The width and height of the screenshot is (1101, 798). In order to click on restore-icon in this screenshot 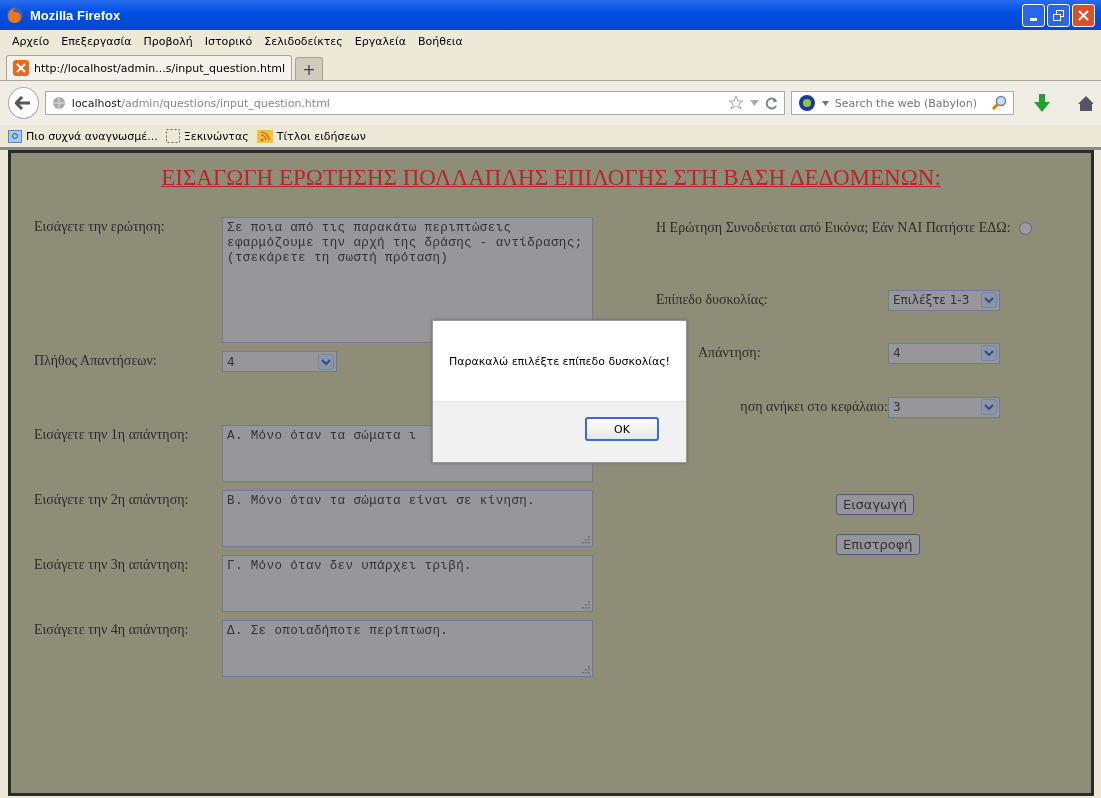, I will do `click(1058, 15)`.